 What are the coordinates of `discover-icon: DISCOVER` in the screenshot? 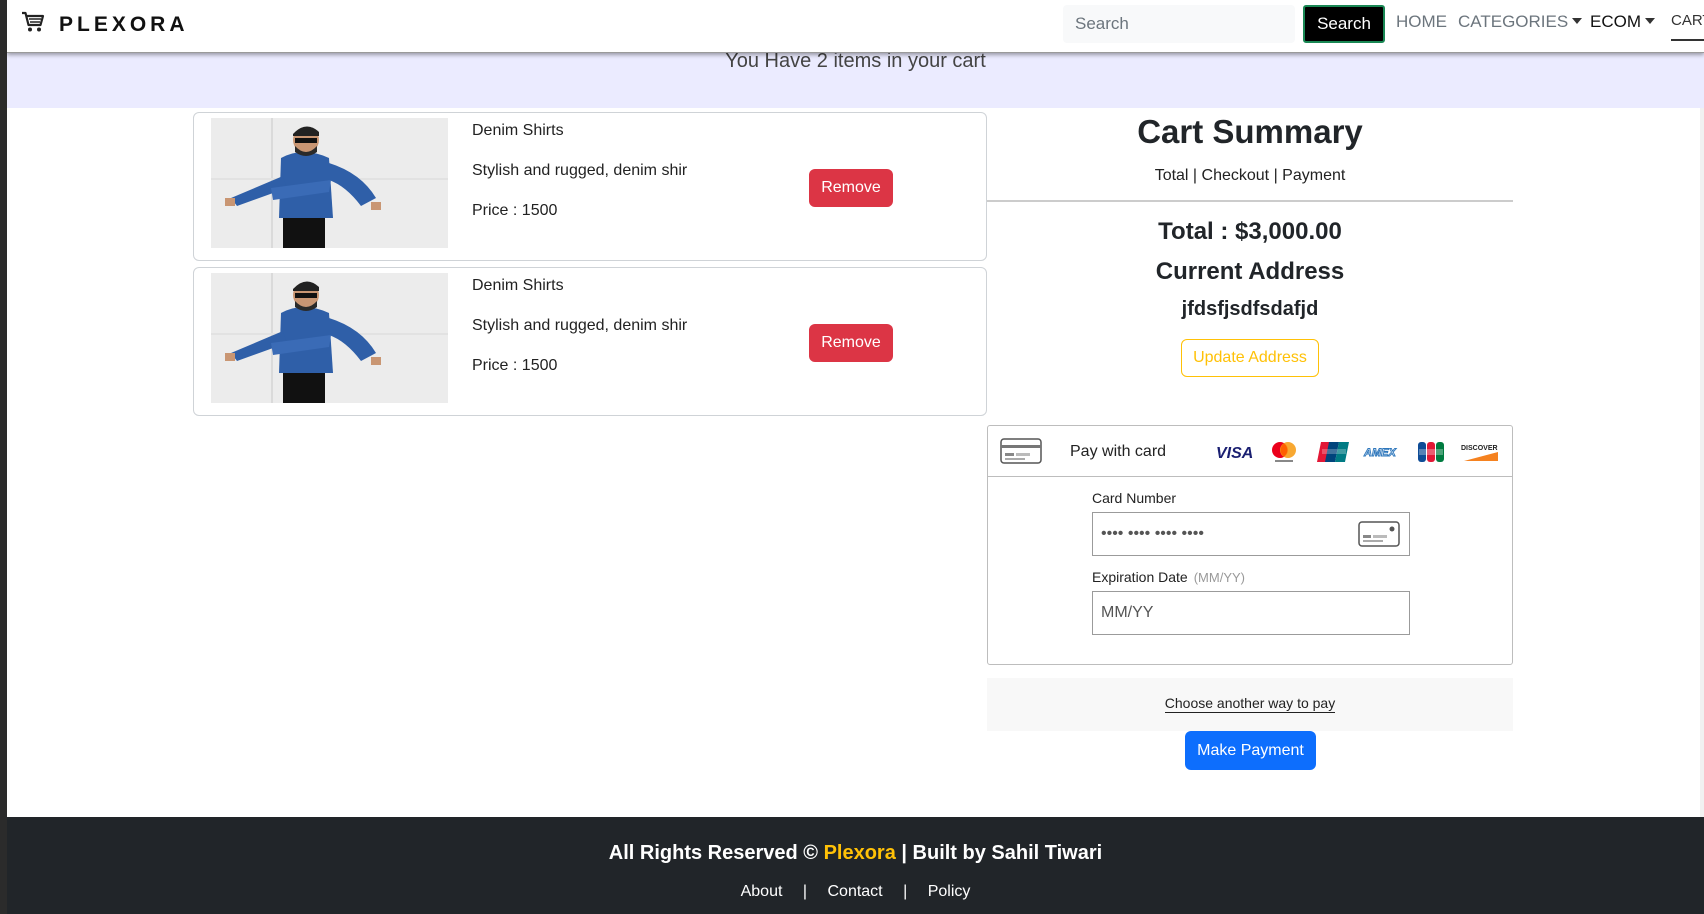 It's located at (1479, 452).